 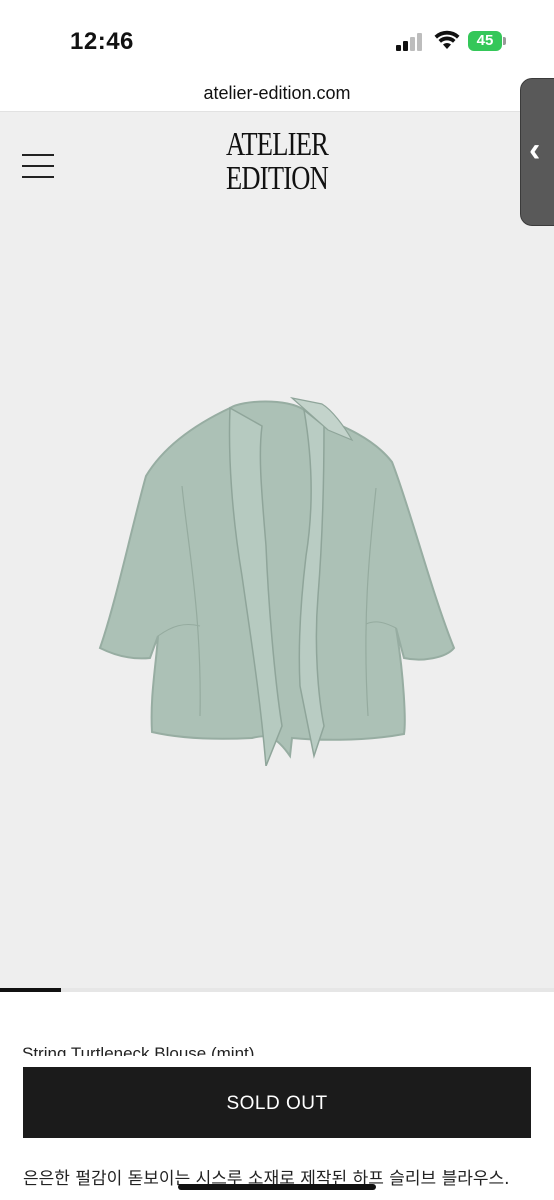 I want to click on status-bar: 12:46 45, so click(x=277, y=40).